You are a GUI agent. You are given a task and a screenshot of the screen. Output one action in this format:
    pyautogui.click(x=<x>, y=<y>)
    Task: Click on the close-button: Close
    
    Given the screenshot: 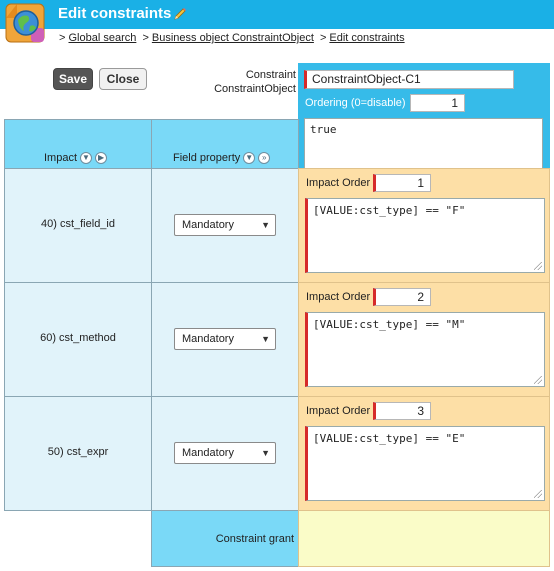 What is the action you would take?
    pyautogui.click(x=123, y=79)
    